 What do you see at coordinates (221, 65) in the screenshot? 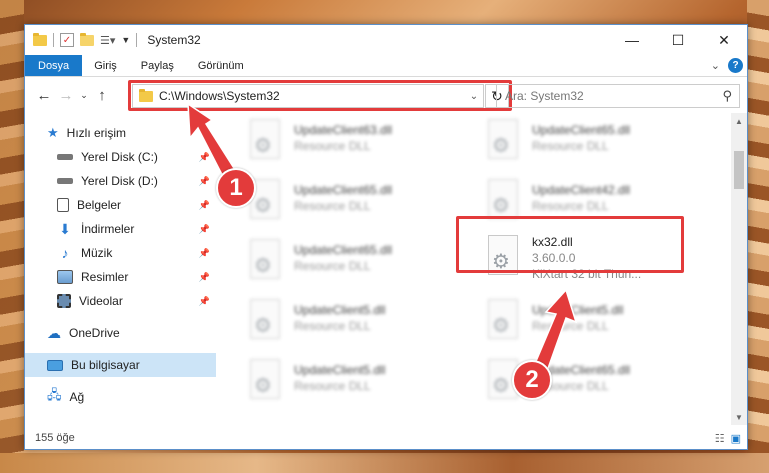
I see `tab-view: Görünüm` at bounding box center [221, 65].